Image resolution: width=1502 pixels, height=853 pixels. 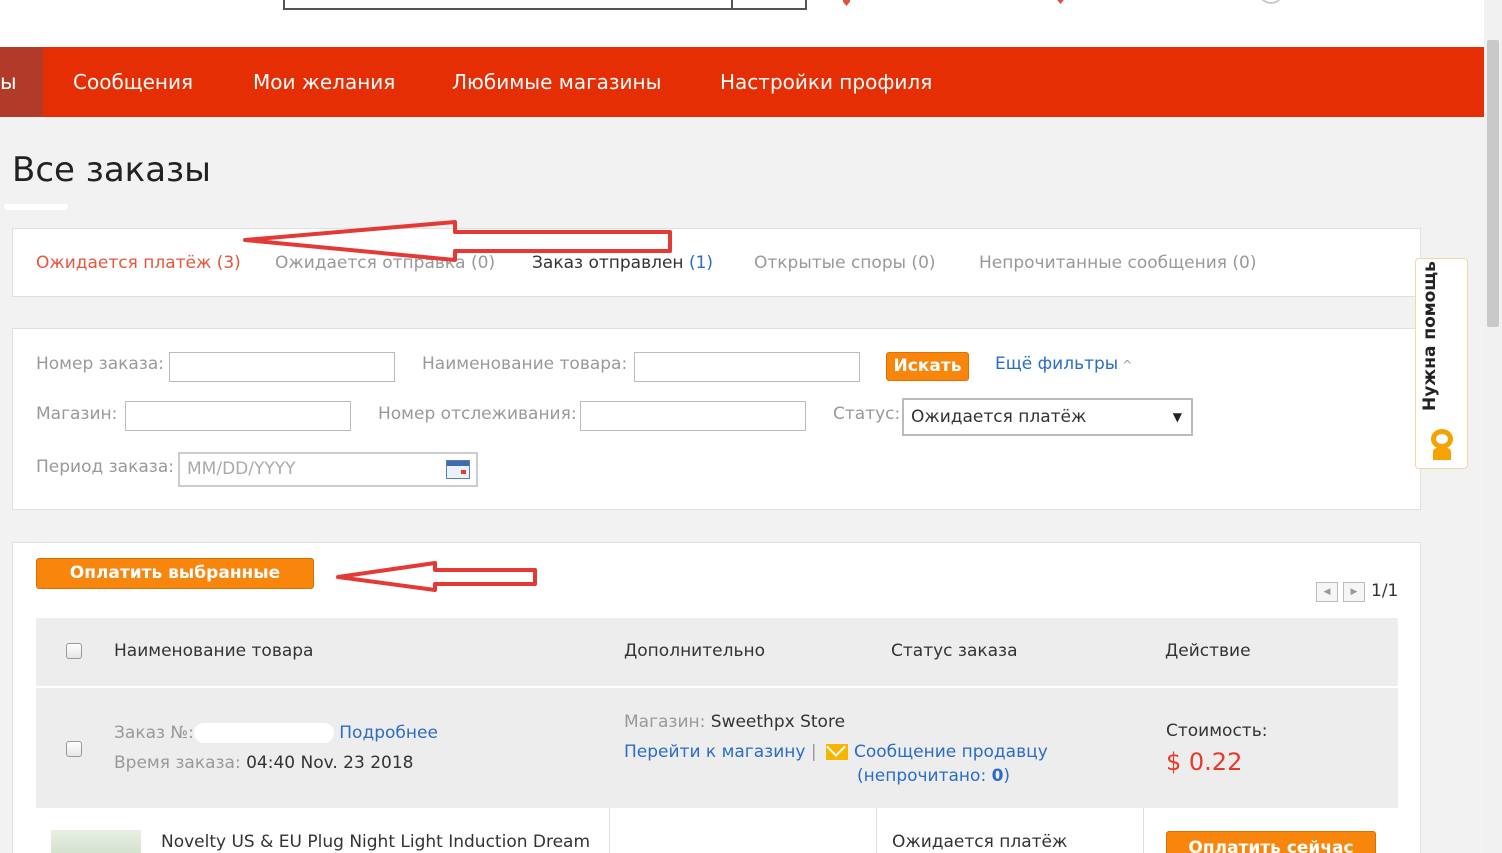 What do you see at coordinates (867, 414) in the screenshot?
I see `status-label: Статус:` at bounding box center [867, 414].